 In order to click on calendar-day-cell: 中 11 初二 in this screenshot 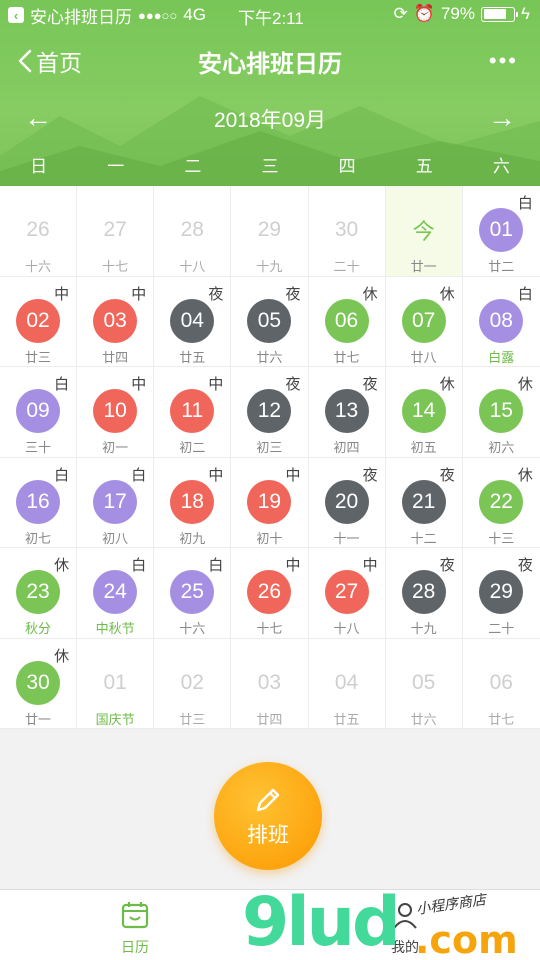, I will do `click(193, 412)`.